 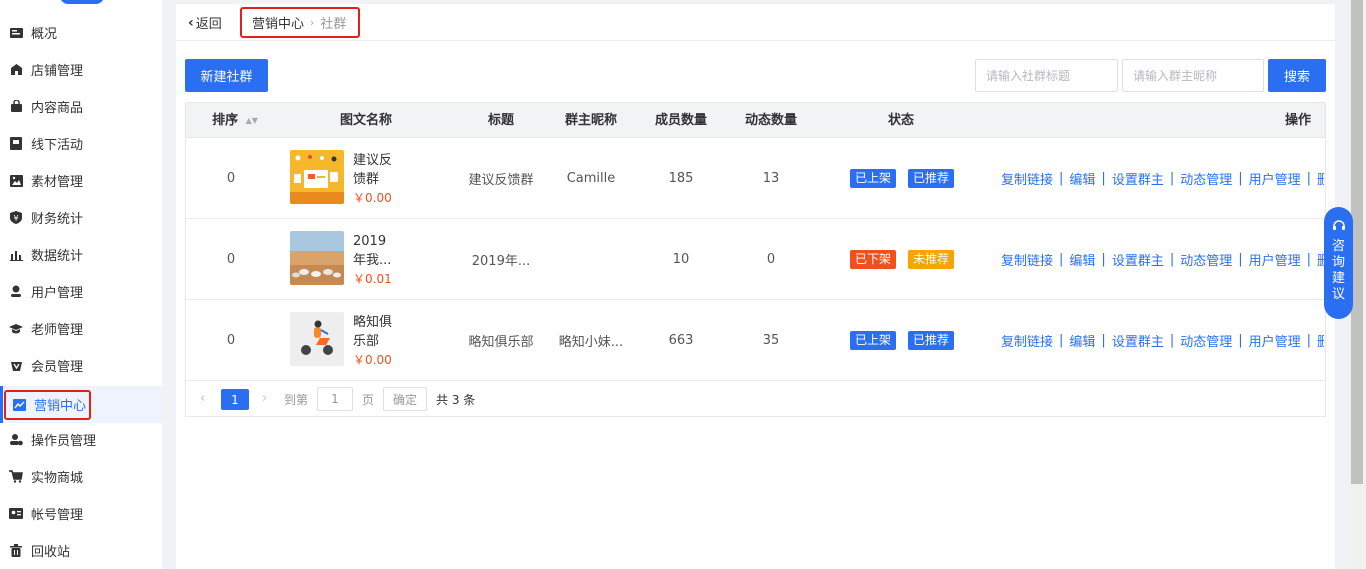 What do you see at coordinates (264, 398) in the screenshot?
I see `next-page-icon: ›` at bounding box center [264, 398].